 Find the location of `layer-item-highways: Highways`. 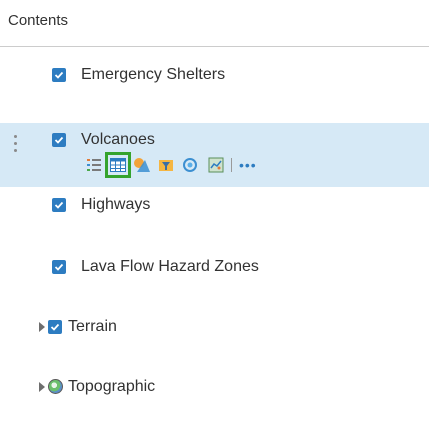

layer-item-highways: Highways is located at coordinates (214, 205).